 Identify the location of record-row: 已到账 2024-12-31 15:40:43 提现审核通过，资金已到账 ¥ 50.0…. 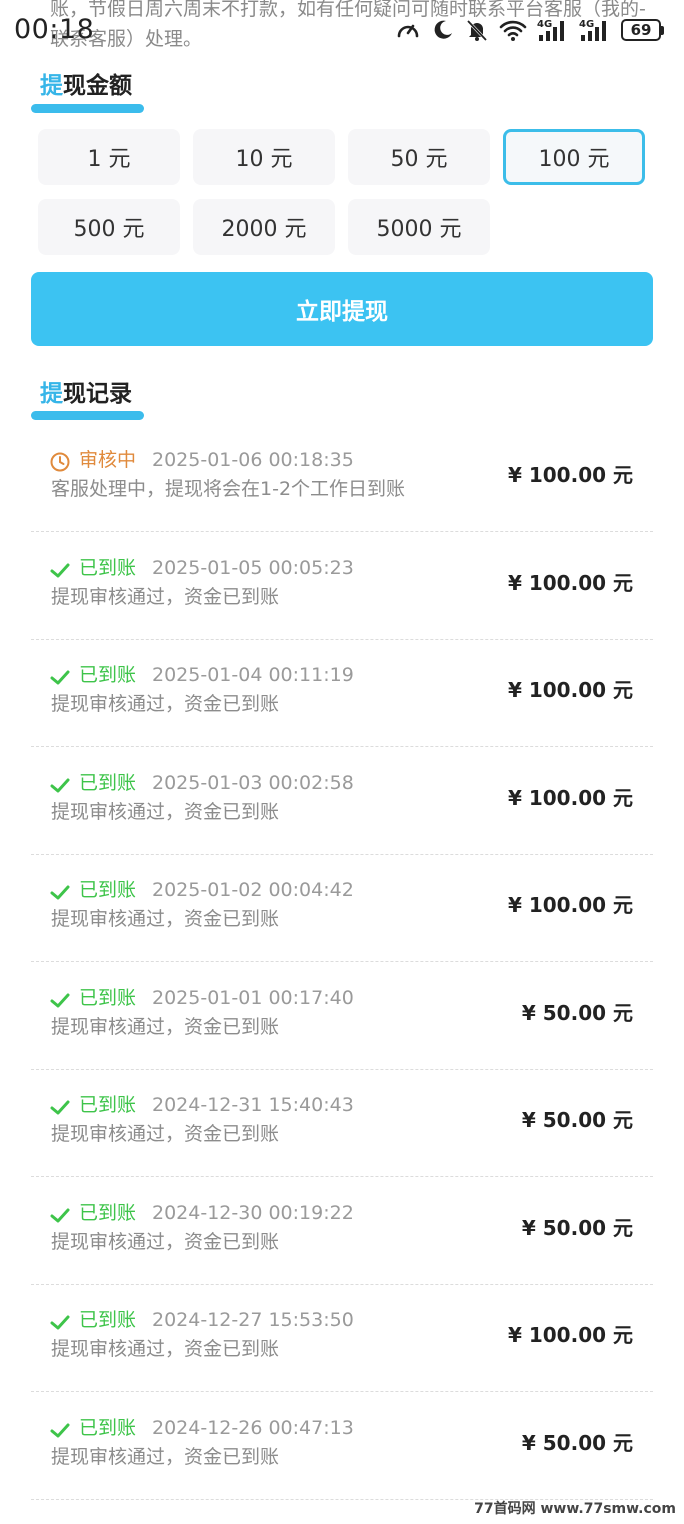
(342, 1123).